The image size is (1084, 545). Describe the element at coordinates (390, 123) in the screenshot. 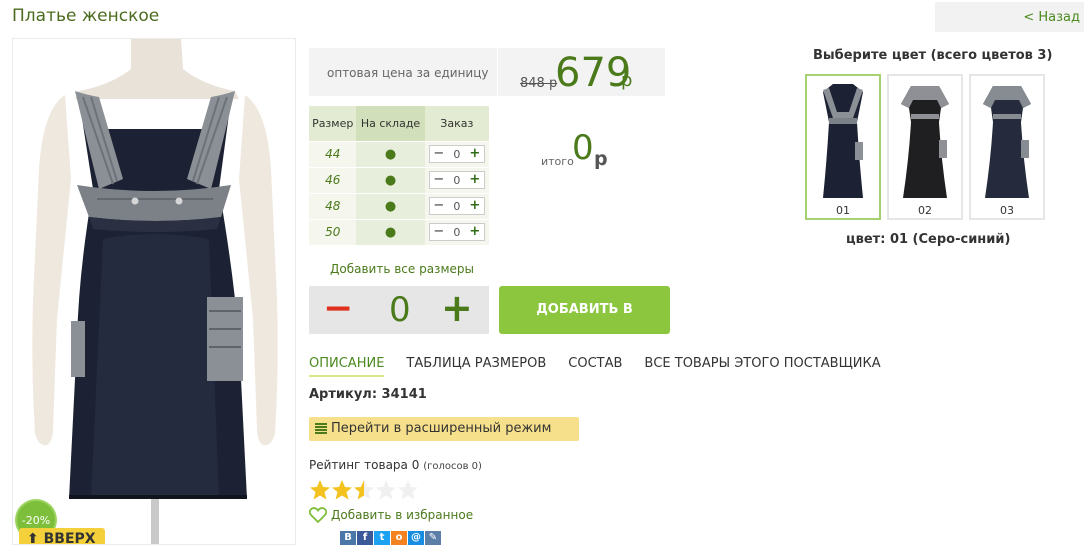

I see `stock-header: На складе` at that location.